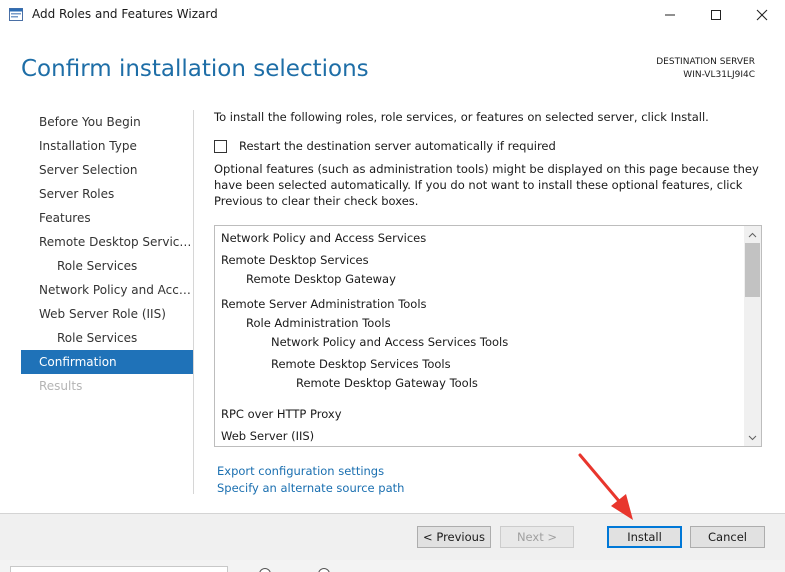 Image resolution: width=785 pixels, height=572 pixels. Describe the element at coordinates (454, 537) in the screenshot. I see `previous-button: < Previous` at that location.